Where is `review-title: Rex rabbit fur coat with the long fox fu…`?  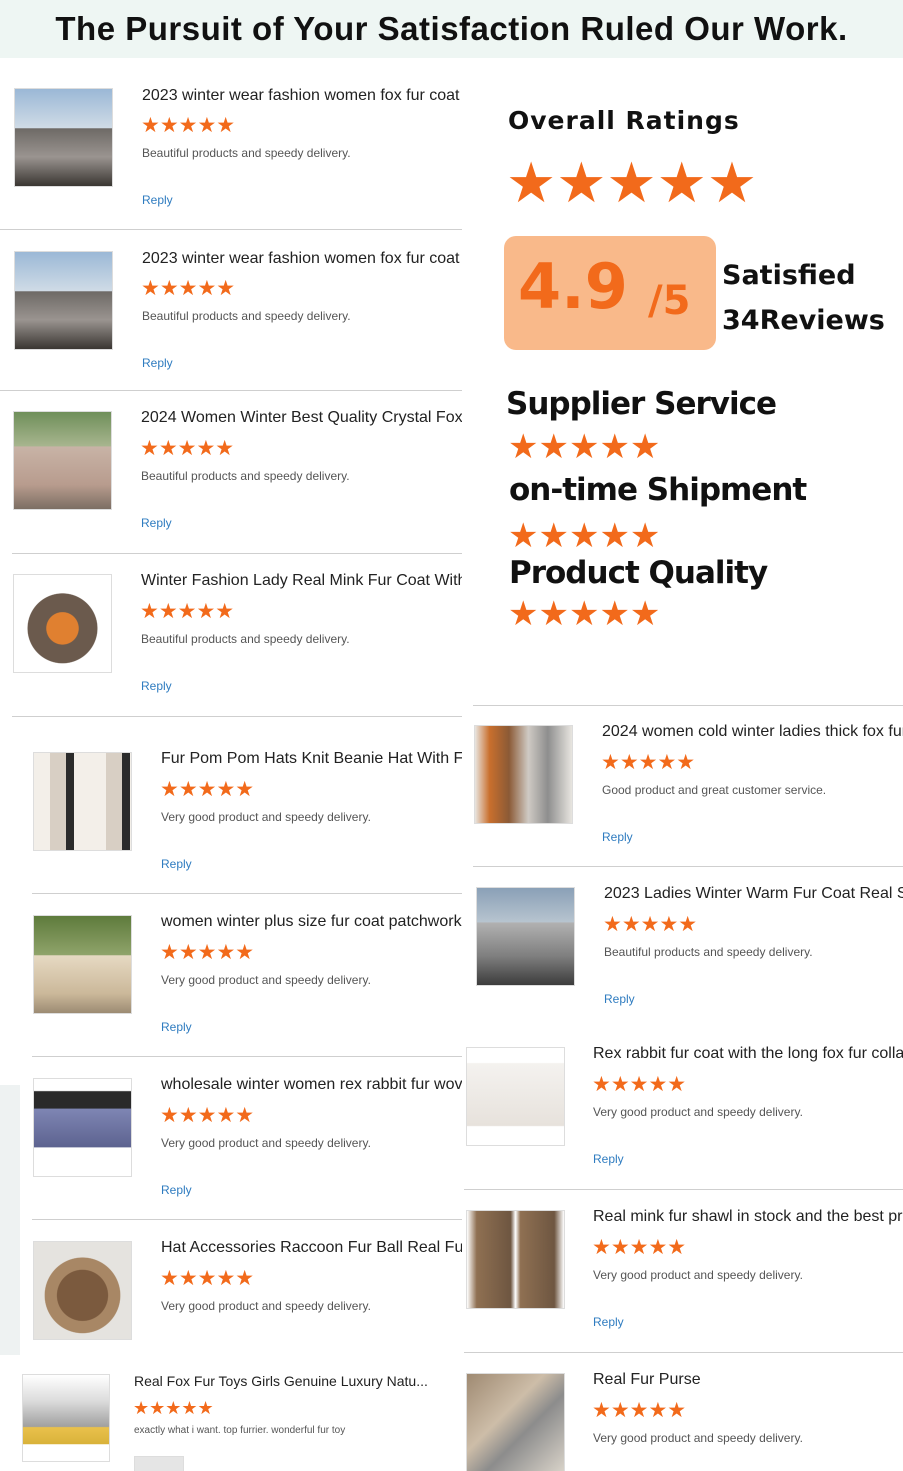
review-title: Rex rabbit fur coat with the long fox fu… is located at coordinates (748, 1054).